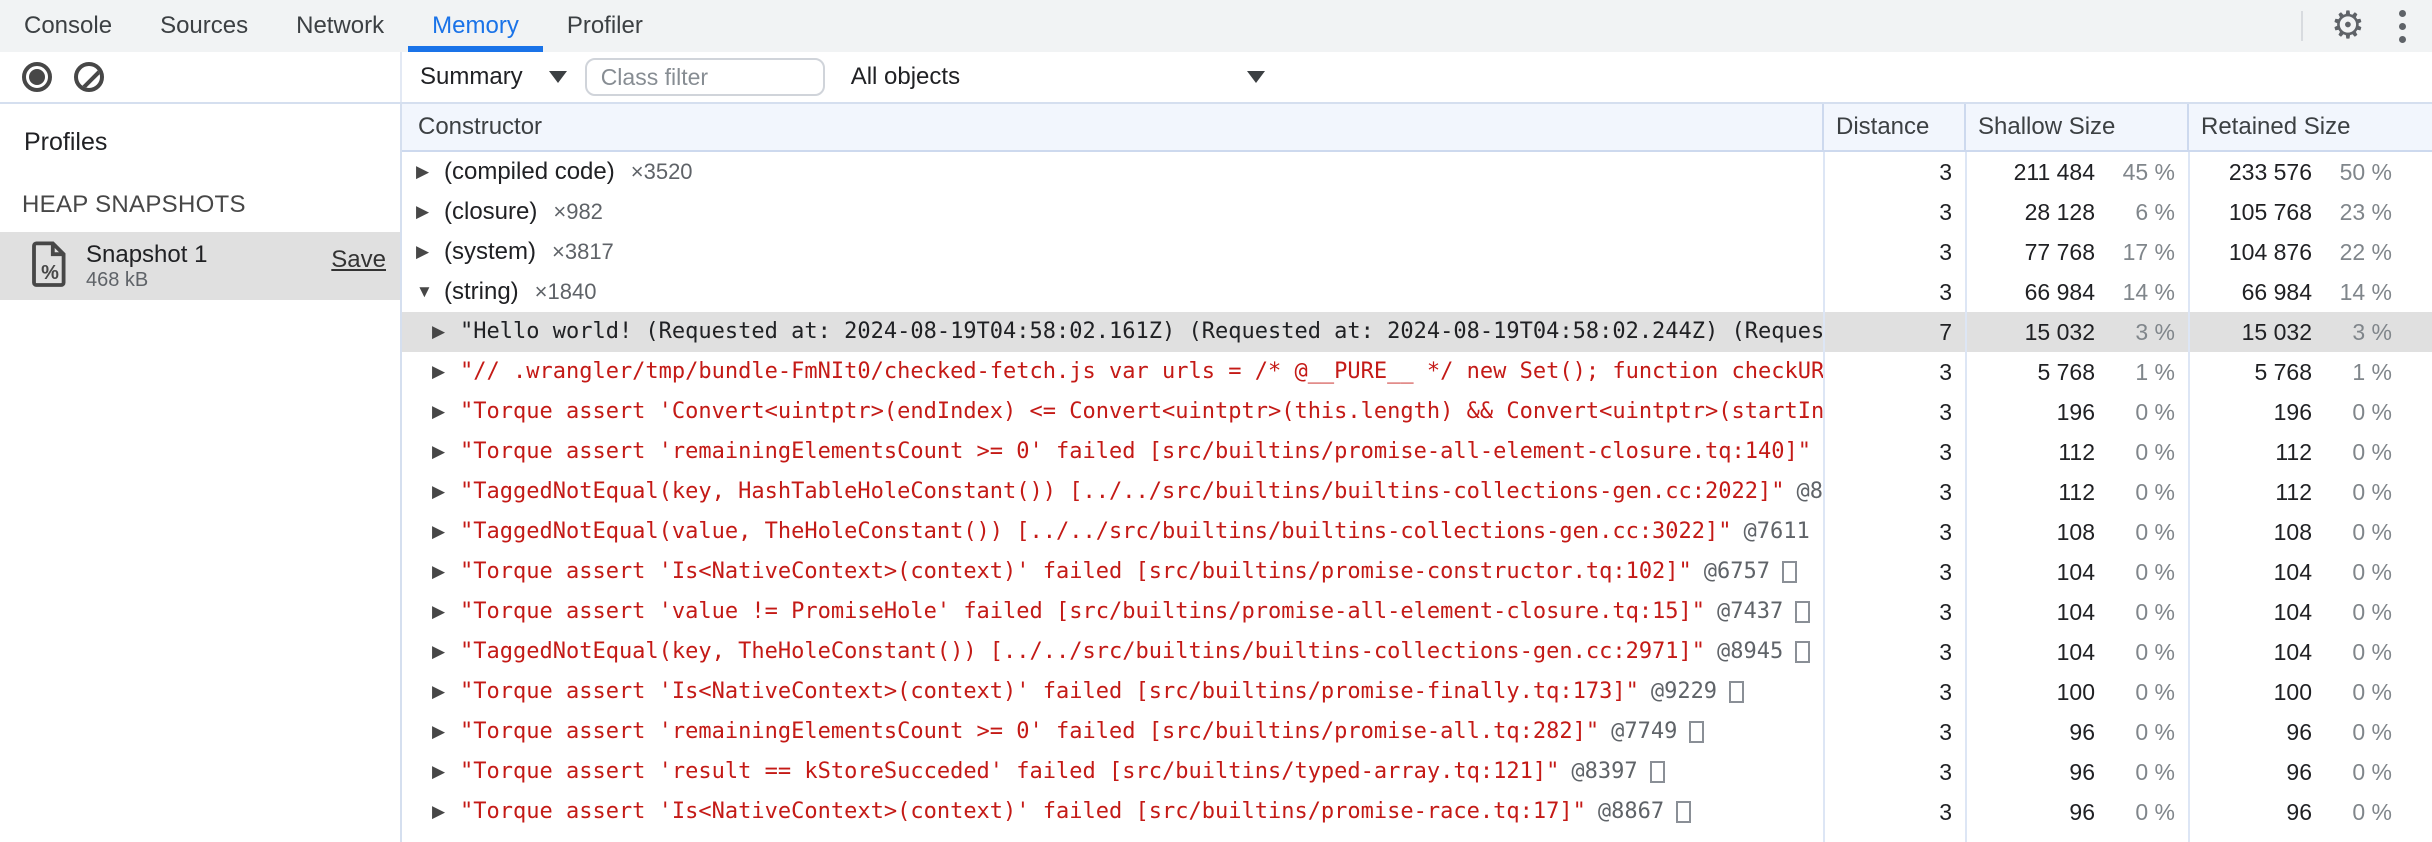 Image resolution: width=2432 pixels, height=842 pixels. Describe the element at coordinates (490, 251) in the screenshot. I see `constructor-name: (system)` at that location.